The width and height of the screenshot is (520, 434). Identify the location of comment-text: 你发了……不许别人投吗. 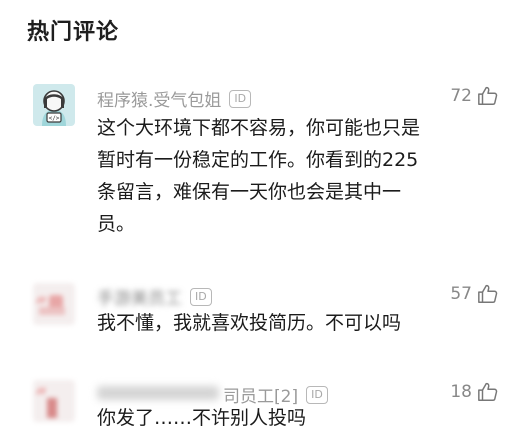
(202, 418).